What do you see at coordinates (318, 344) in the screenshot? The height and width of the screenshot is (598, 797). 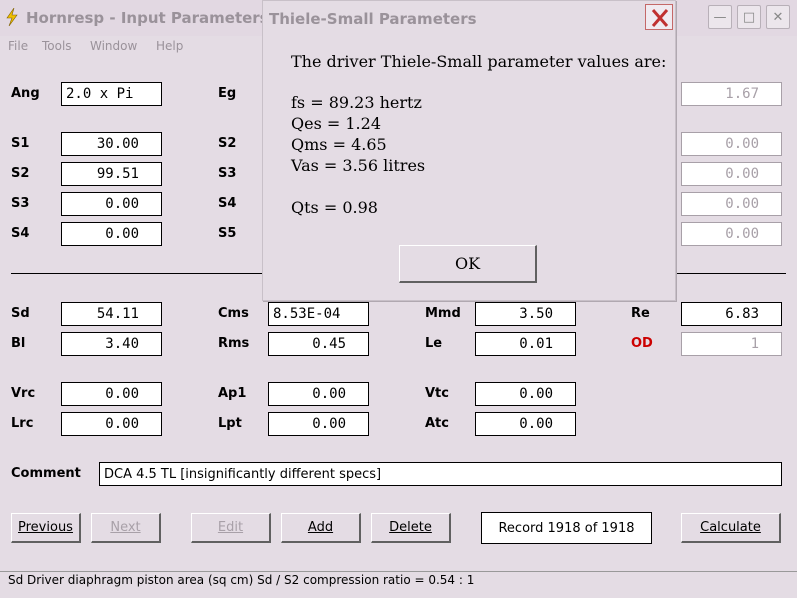 I see `rms-field: 0.45` at bounding box center [318, 344].